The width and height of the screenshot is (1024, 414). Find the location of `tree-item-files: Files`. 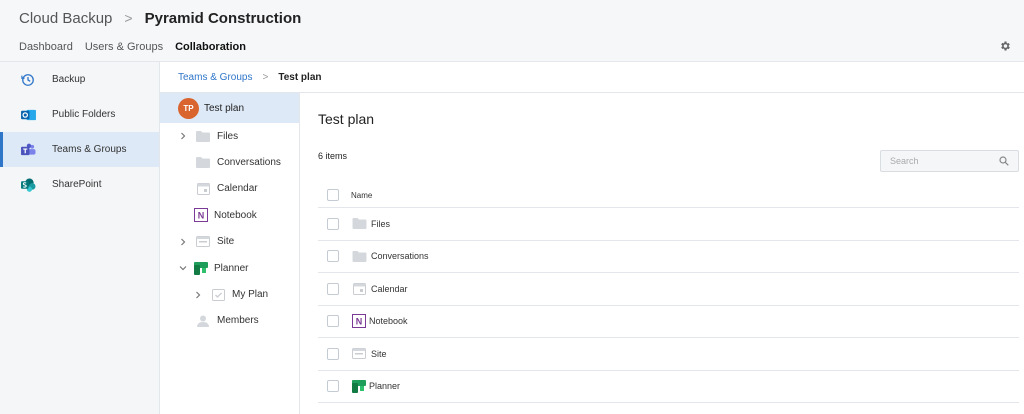

tree-item-files: Files is located at coordinates (229, 136).